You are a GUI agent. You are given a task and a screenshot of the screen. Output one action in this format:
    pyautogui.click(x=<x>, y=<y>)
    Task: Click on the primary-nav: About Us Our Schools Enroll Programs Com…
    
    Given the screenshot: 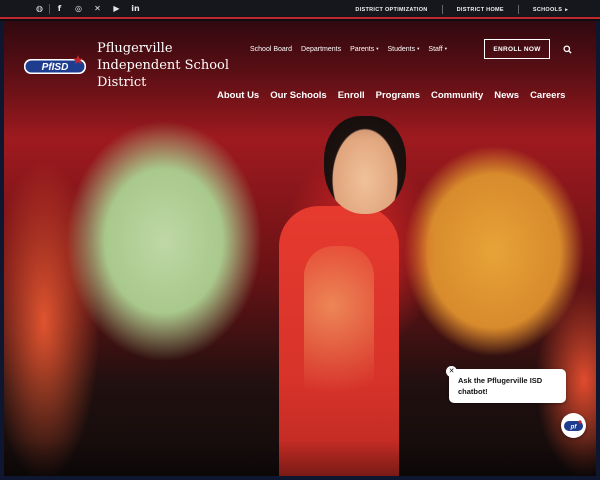 What is the action you would take?
    pyautogui.click(x=391, y=95)
    